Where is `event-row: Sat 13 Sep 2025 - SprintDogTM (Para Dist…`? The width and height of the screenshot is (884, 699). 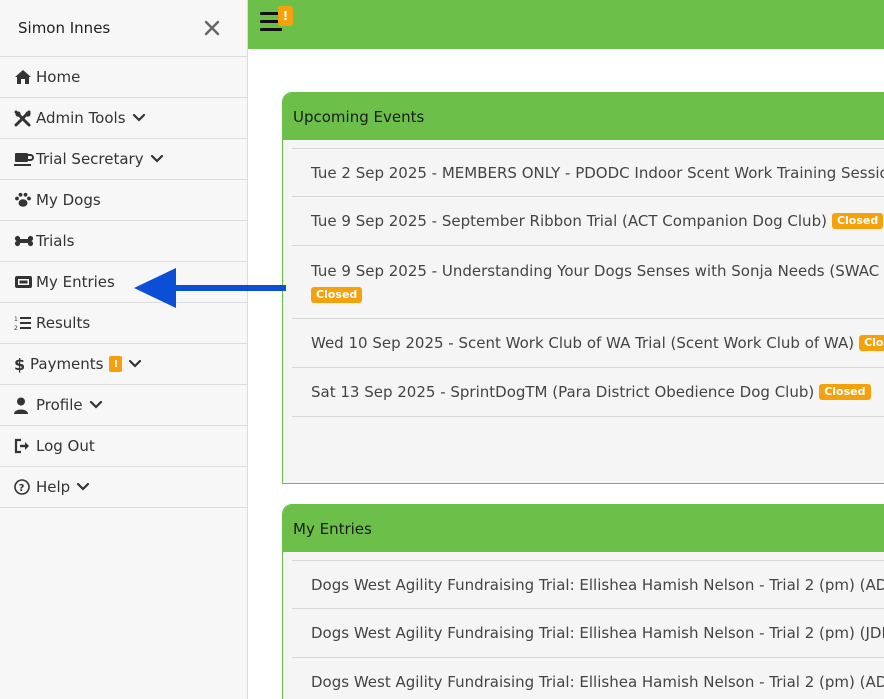 event-row: Sat 13 Sep 2025 - SprintDogTM (Para Dist… is located at coordinates (588, 392).